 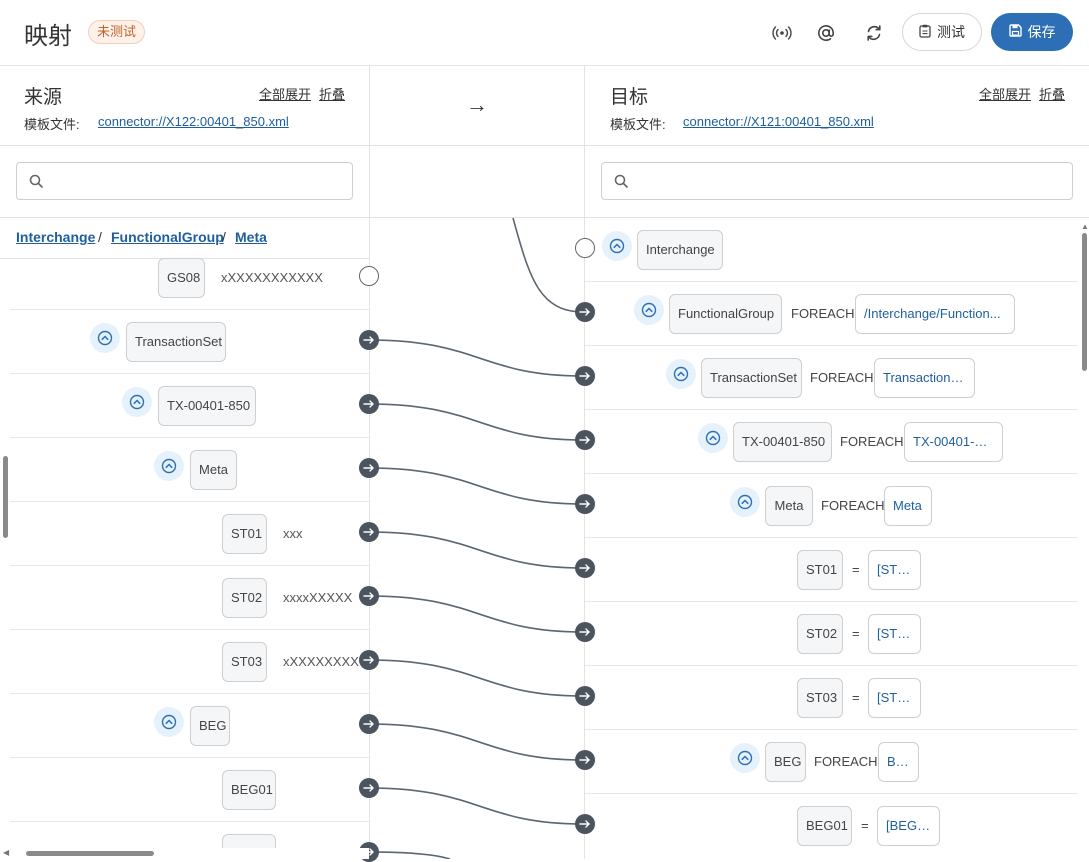 What do you see at coordinates (1084, 302) in the screenshot?
I see `target-vertical-scrollbar` at bounding box center [1084, 302].